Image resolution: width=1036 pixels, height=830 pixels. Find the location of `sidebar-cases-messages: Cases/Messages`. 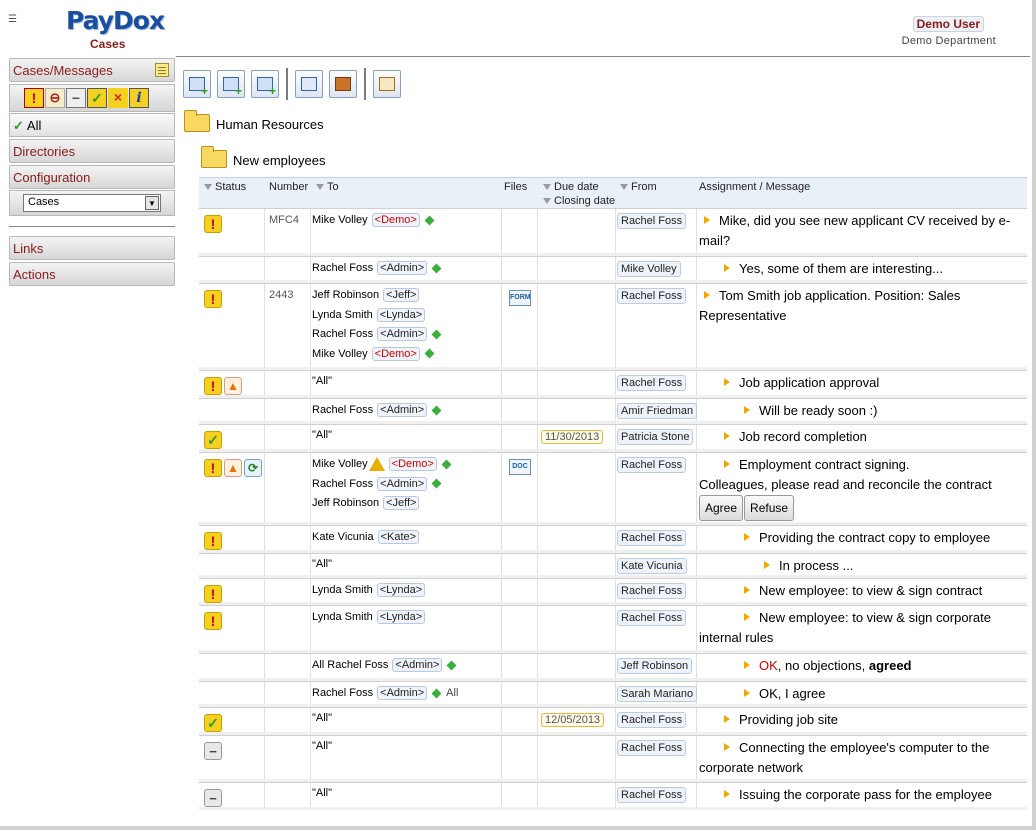

sidebar-cases-messages: Cases/Messages is located at coordinates (92, 70).